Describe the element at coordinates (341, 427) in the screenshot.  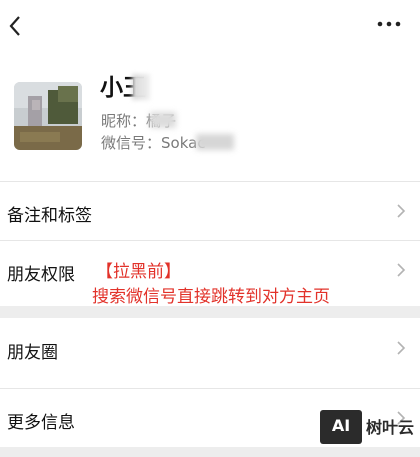
I see `watermark-logo: AI` at that location.